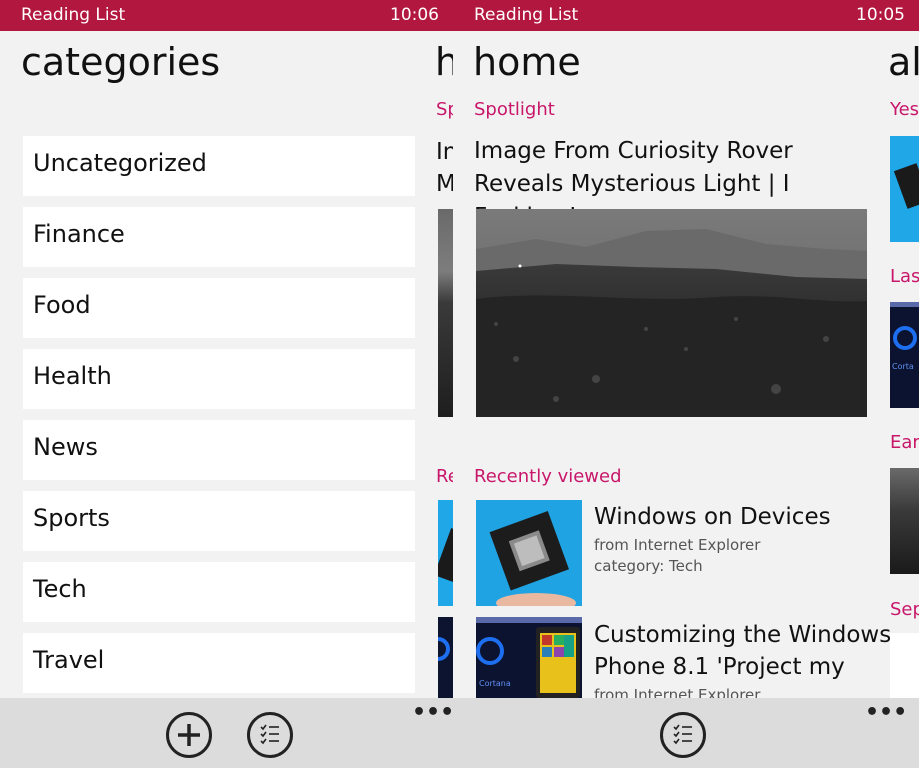 The image size is (919, 768). What do you see at coordinates (219, 308) in the screenshot?
I see `category-item-food: Food` at bounding box center [219, 308].